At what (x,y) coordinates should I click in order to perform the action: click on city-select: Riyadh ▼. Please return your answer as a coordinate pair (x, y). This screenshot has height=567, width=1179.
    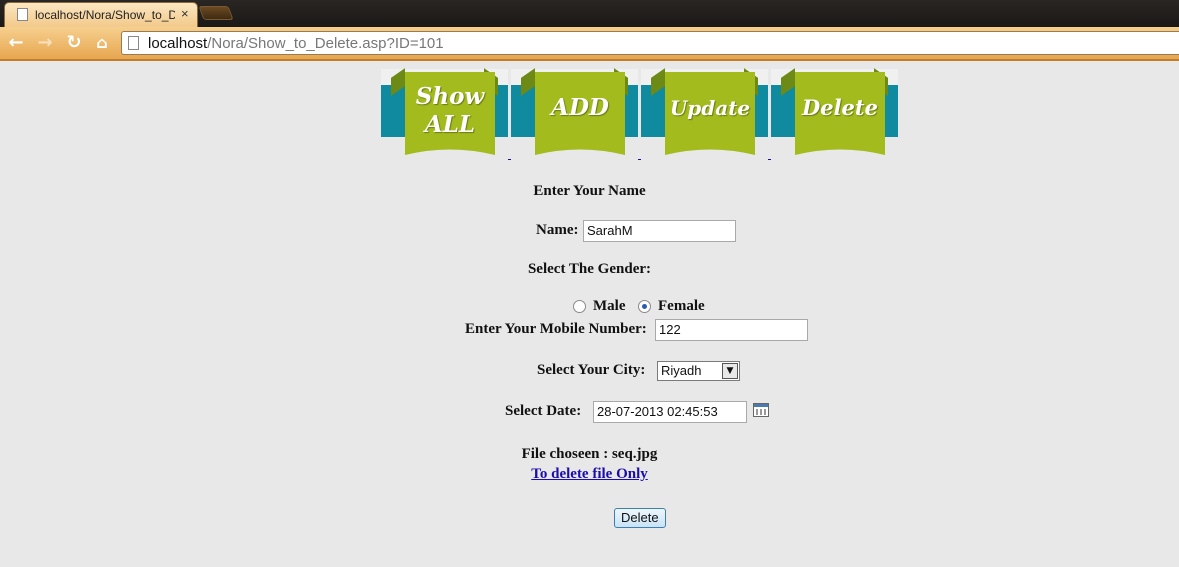
    Looking at the image, I should click on (698, 371).